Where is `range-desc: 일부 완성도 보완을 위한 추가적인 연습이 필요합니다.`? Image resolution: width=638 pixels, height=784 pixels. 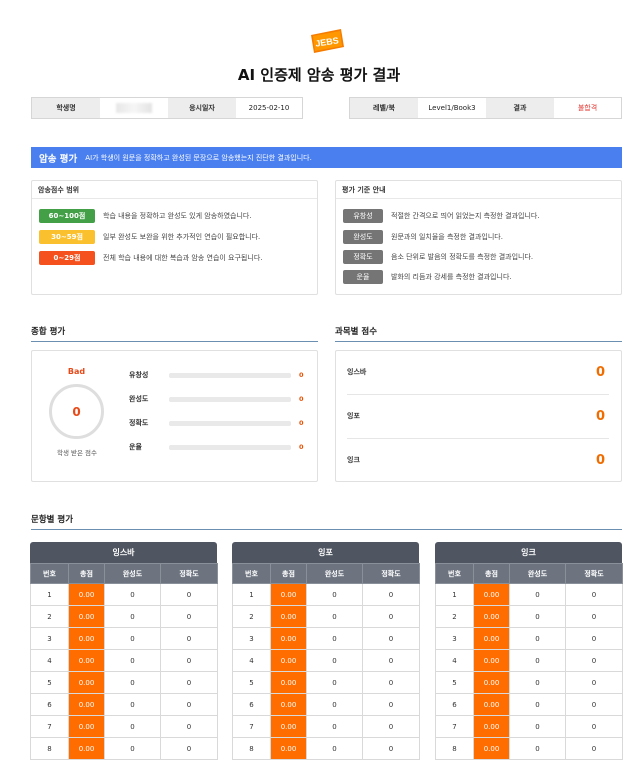
range-desc: 일부 완성도 보완을 위한 추가적인 연습이 필요합니다. is located at coordinates (182, 237).